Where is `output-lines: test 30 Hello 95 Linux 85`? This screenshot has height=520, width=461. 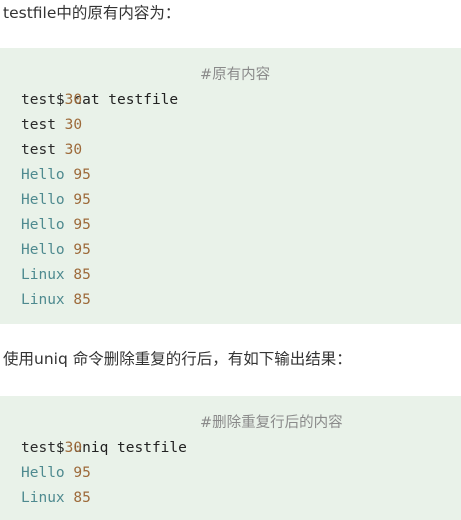
output-lines: test 30 Hello 95 Linux 85 is located at coordinates (241, 473).